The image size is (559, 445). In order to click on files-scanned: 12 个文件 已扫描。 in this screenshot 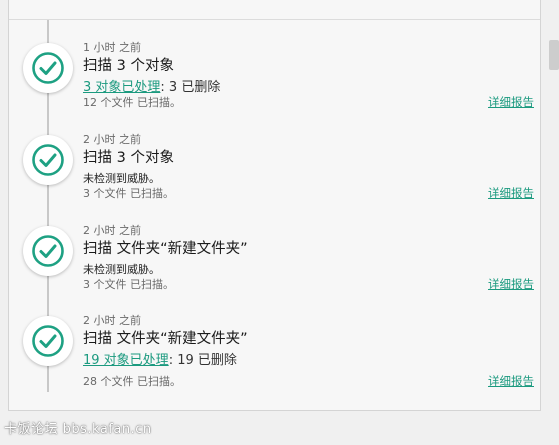, I will do `click(132, 102)`.